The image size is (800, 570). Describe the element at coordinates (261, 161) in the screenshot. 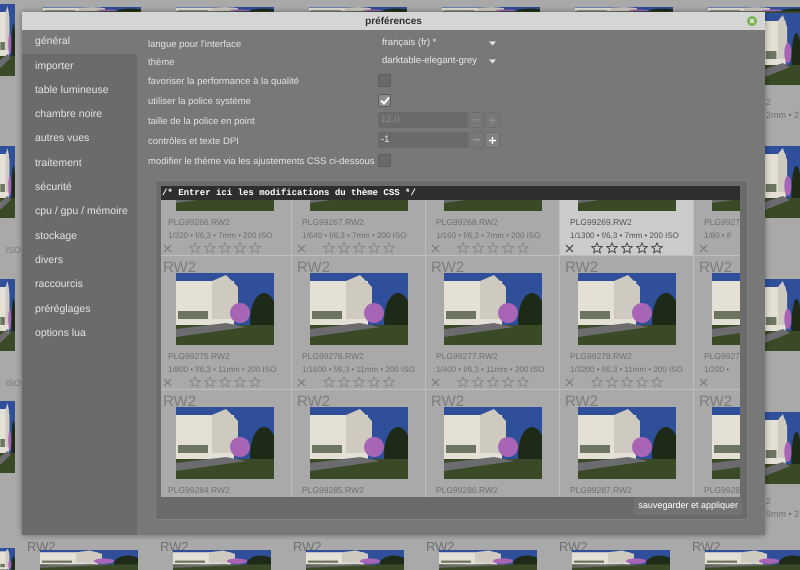

I see `setting-label: modifier le thème via les ajustements CSS ci-dessous` at that location.